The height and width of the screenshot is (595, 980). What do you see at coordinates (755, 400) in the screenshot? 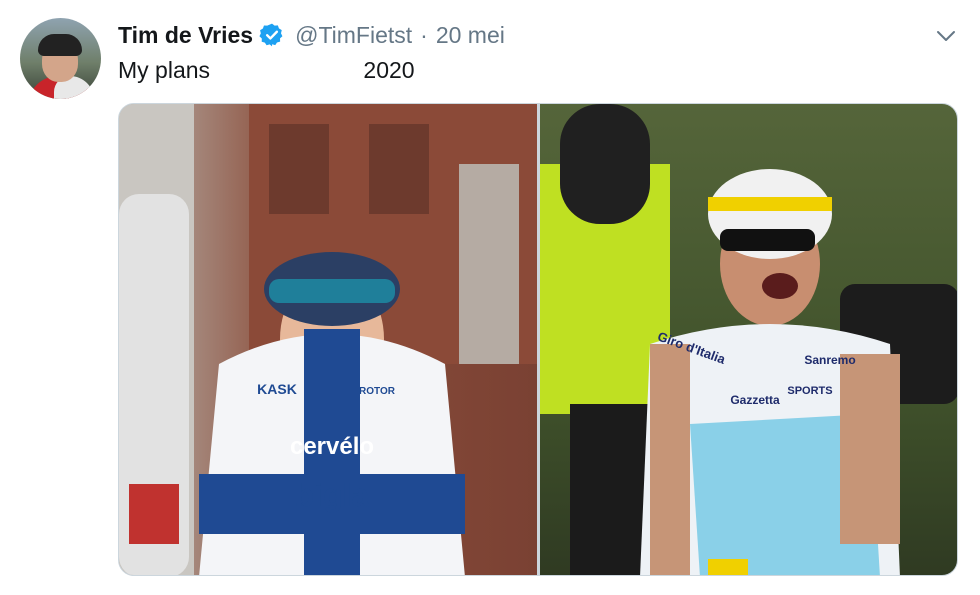
I see `jersey-text-gazzetta: Gazzetta` at bounding box center [755, 400].